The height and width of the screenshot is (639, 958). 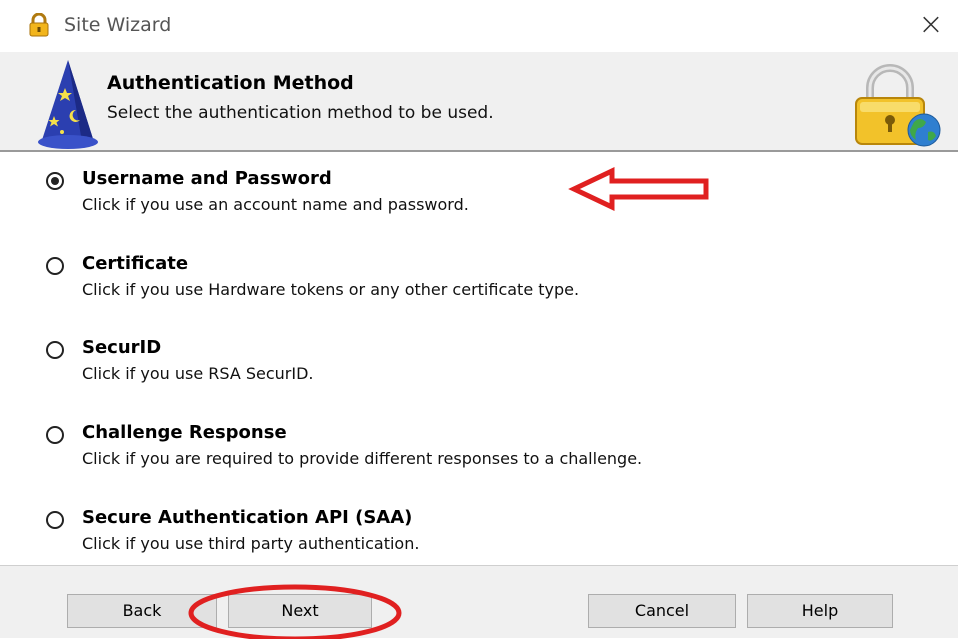 What do you see at coordinates (207, 178) in the screenshot?
I see `option-label: Username and Password` at bounding box center [207, 178].